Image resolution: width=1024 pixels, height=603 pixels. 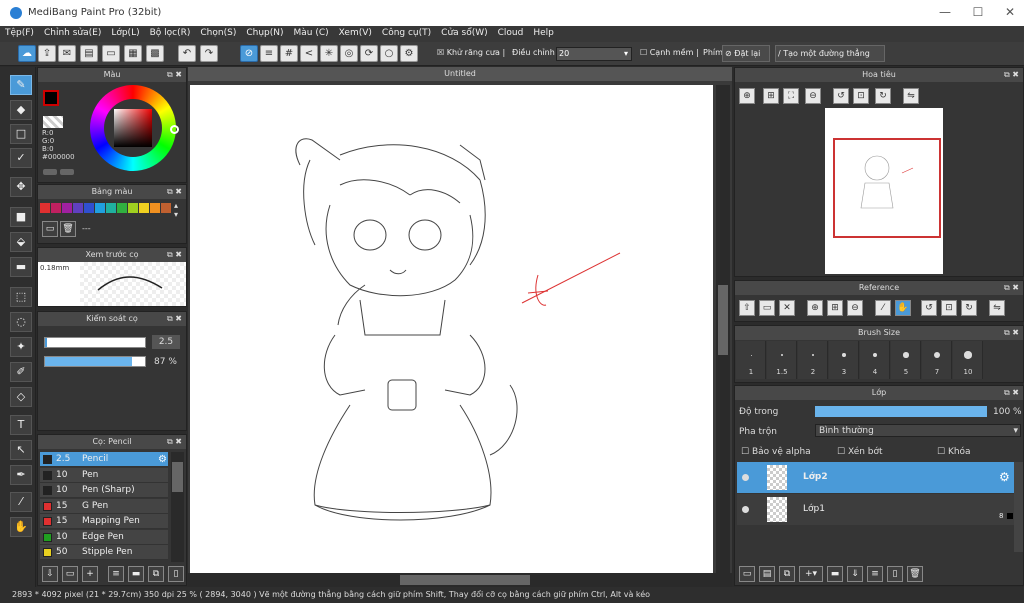 What do you see at coordinates (776, 452) in the screenshot?
I see `protect-alpha-checkbox: ☐ Bảo vệ alpha` at bounding box center [776, 452].